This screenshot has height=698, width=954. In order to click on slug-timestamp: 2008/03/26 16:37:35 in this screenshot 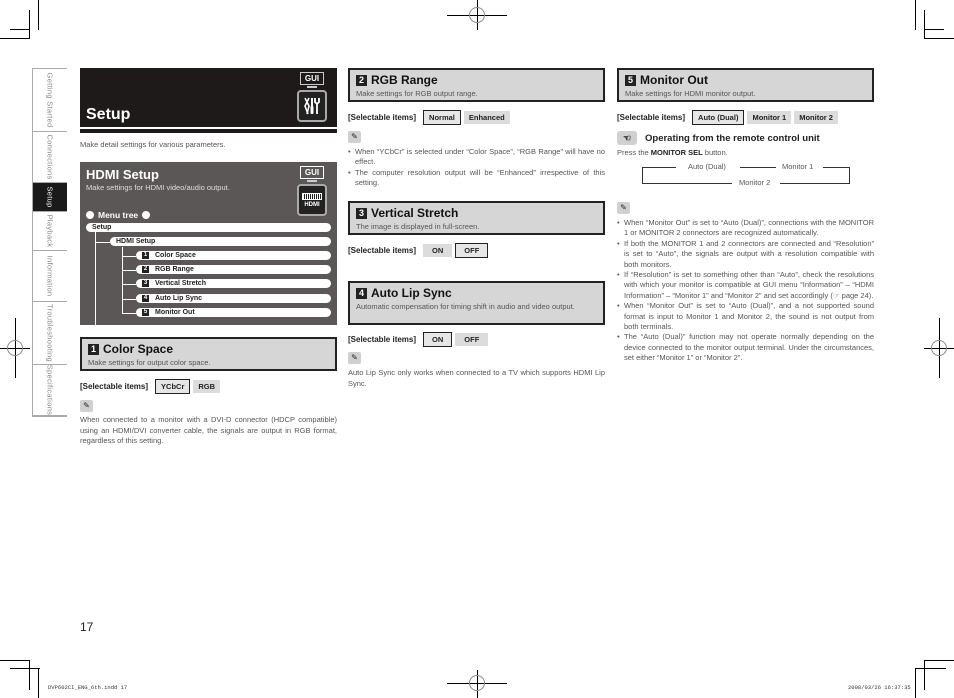, I will do `click(879, 687)`.